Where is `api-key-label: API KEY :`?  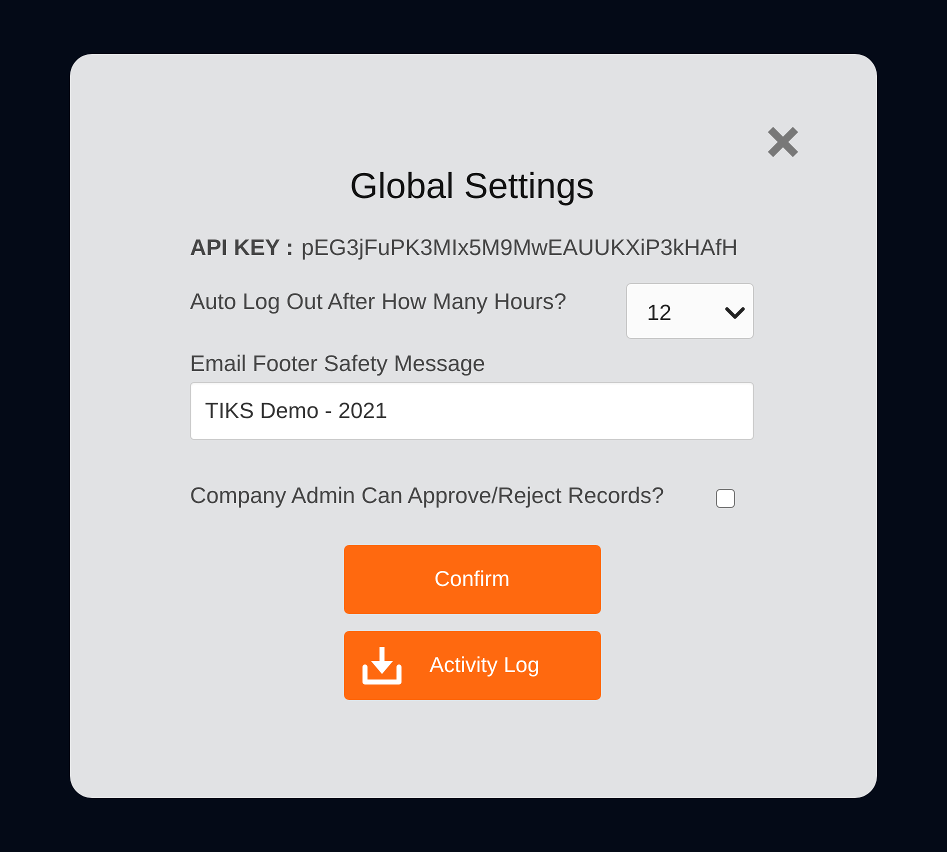
api-key-label: API KEY : is located at coordinates (242, 248).